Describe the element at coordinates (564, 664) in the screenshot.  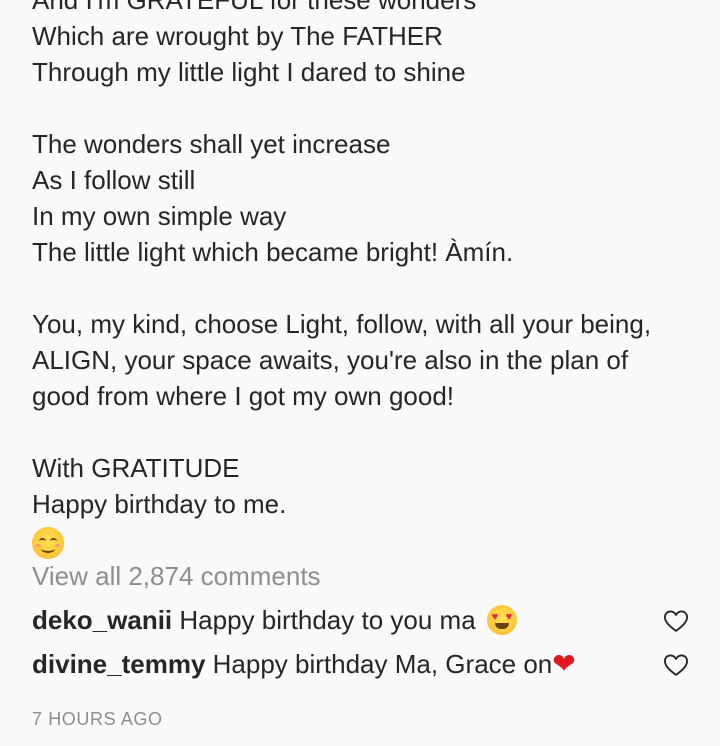
I see `red-heart-emoji-icon: ❤` at that location.